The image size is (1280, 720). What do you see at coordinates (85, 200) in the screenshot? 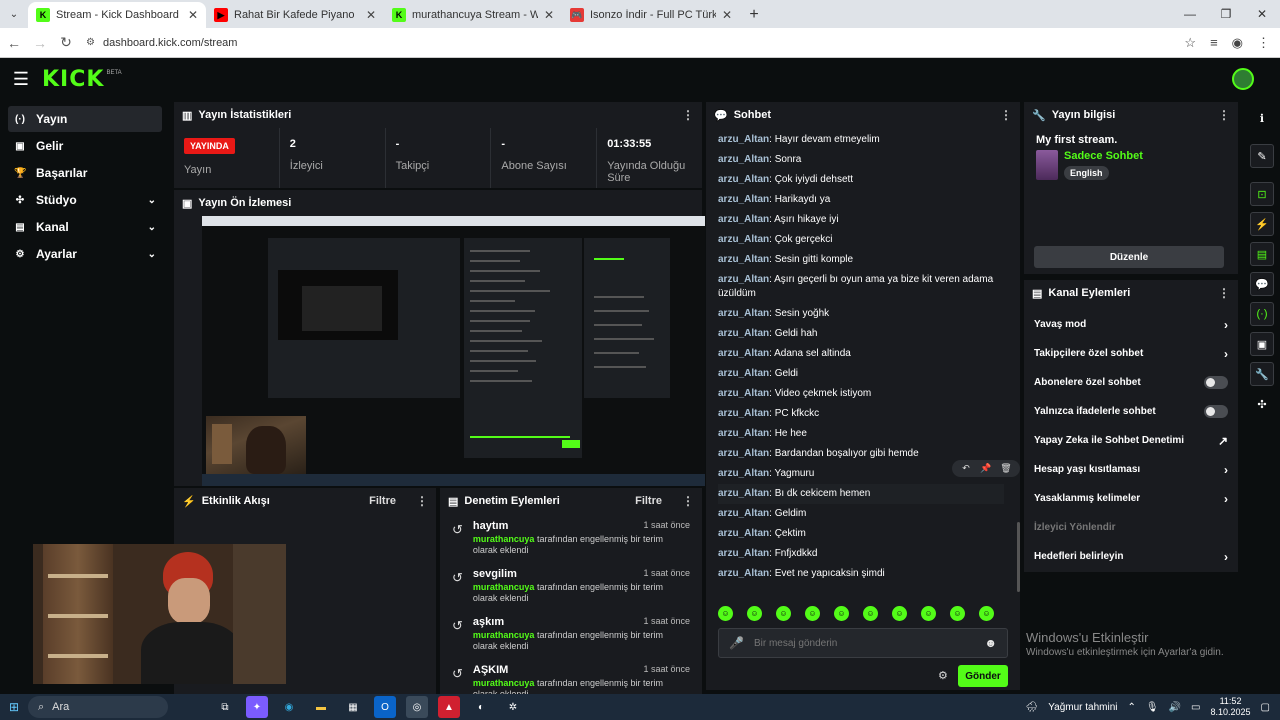
I see `sidebar-item: ✣ Stüdyo ⌄` at bounding box center [85, 200].